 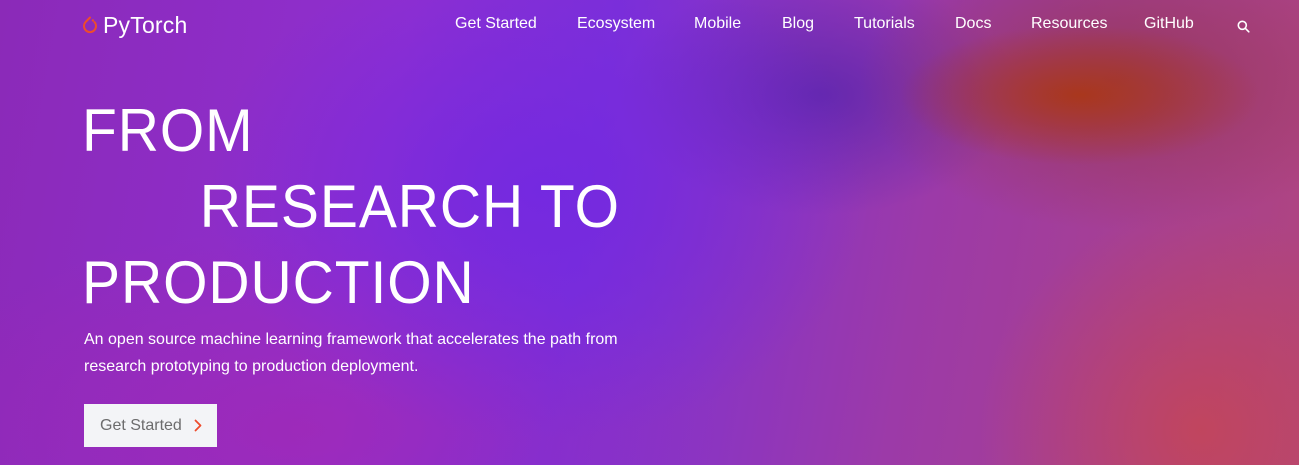 I want to click on hero-title-line-1: FROM, so click(x=168, y=130).